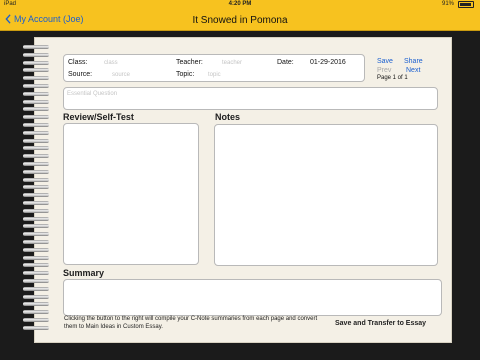  I want to click on teacher-label: Teacher:, so click(189, 62).